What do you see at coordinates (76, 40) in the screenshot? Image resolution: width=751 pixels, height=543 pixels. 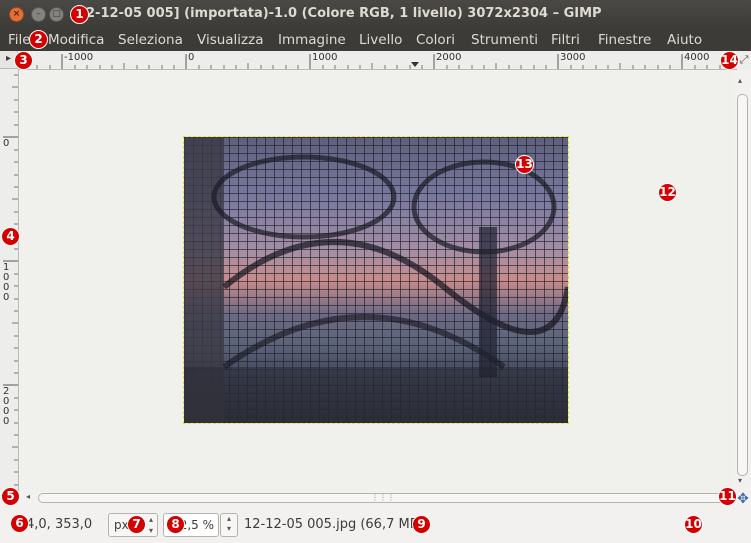 I see `menu-modifica: Modifica` at bounding box center [76, 40].